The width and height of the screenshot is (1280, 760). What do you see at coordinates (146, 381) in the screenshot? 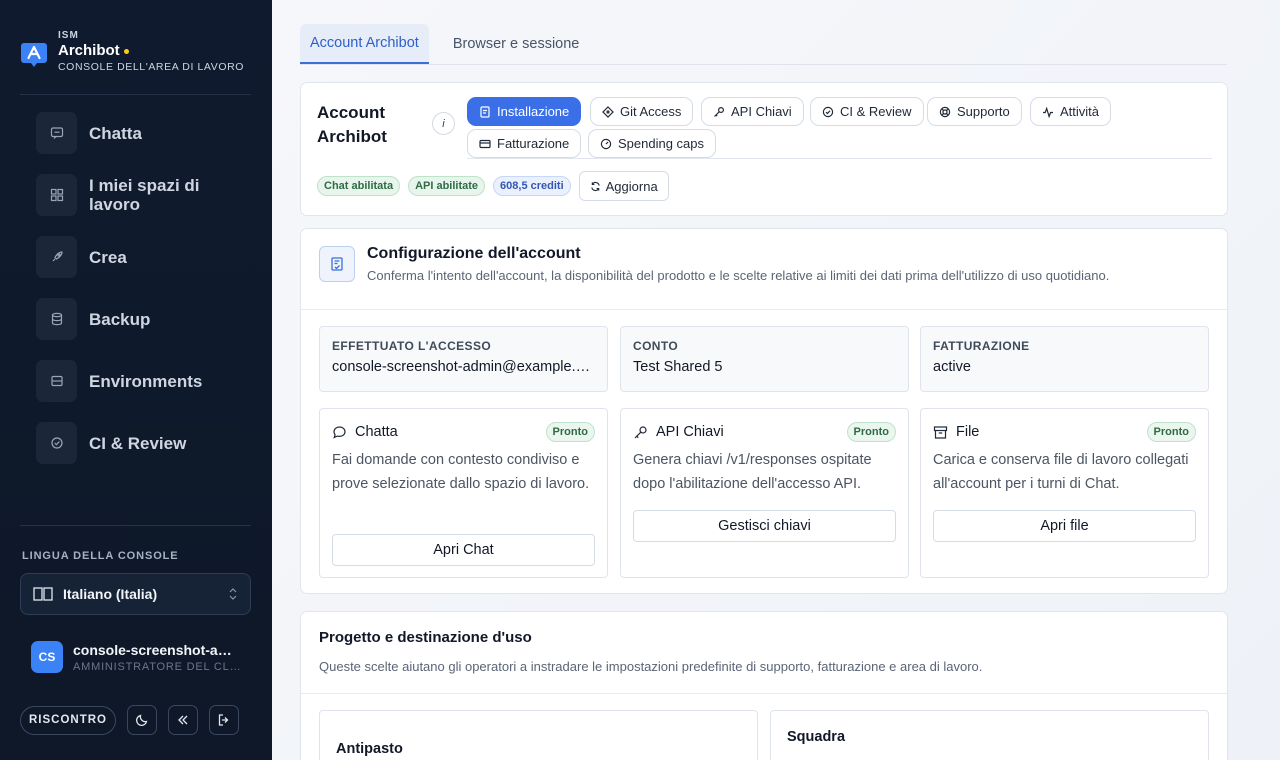
I see `sidebar-item-label: Environments` at bounding box center [146, 381].